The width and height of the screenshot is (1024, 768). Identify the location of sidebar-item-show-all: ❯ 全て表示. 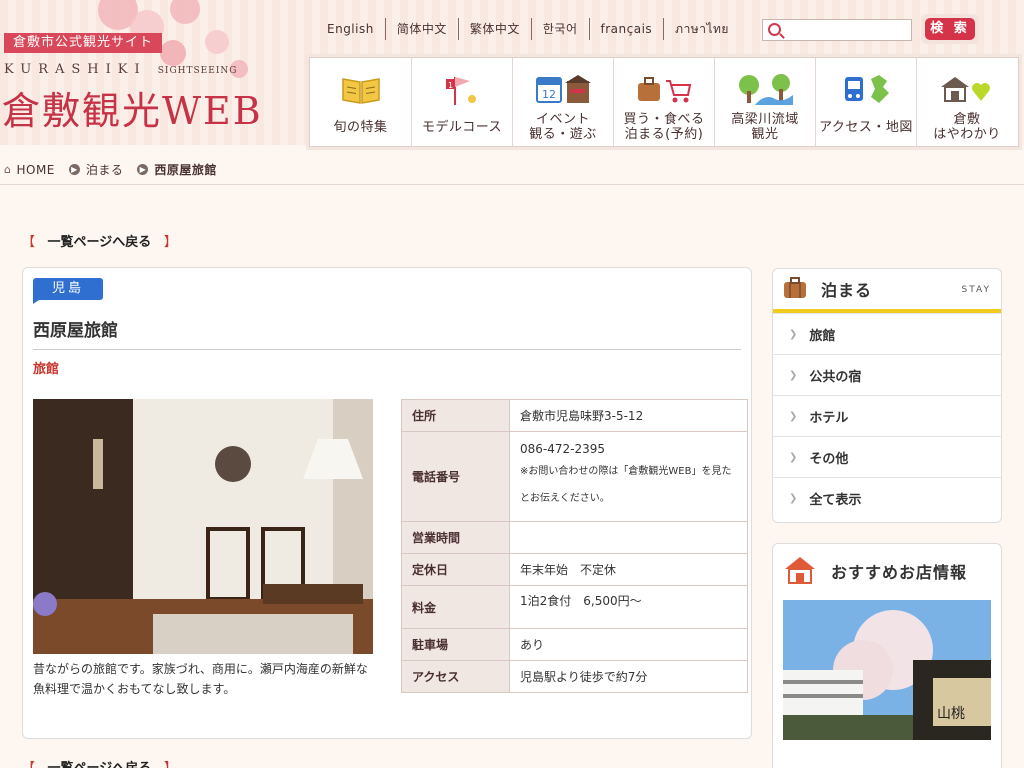
(887, 497).